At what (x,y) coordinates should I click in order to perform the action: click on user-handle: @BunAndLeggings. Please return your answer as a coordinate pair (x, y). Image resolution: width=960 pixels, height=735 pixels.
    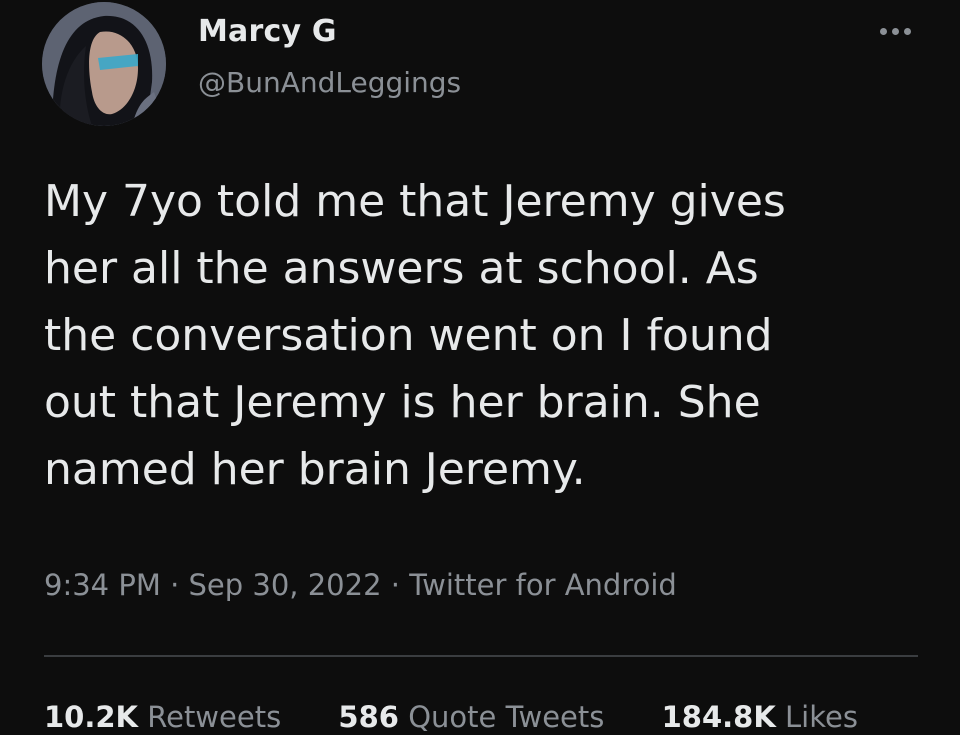
    Looking at the image, I should click on (329, 82).